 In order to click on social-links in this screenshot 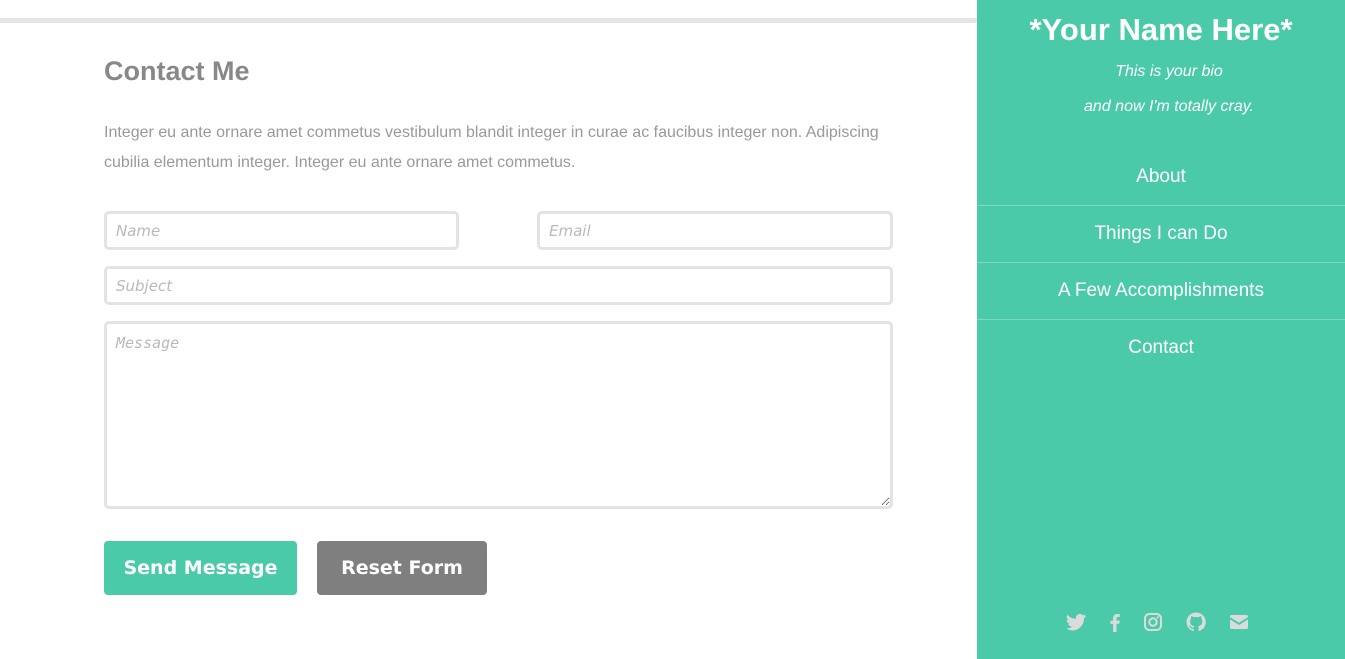, I will do `click(1161, 623)`.